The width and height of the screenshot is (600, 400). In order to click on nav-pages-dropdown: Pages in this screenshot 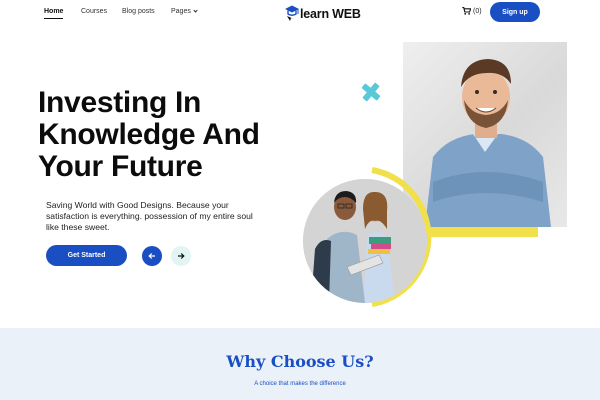, I will do `click(184, 11)`.